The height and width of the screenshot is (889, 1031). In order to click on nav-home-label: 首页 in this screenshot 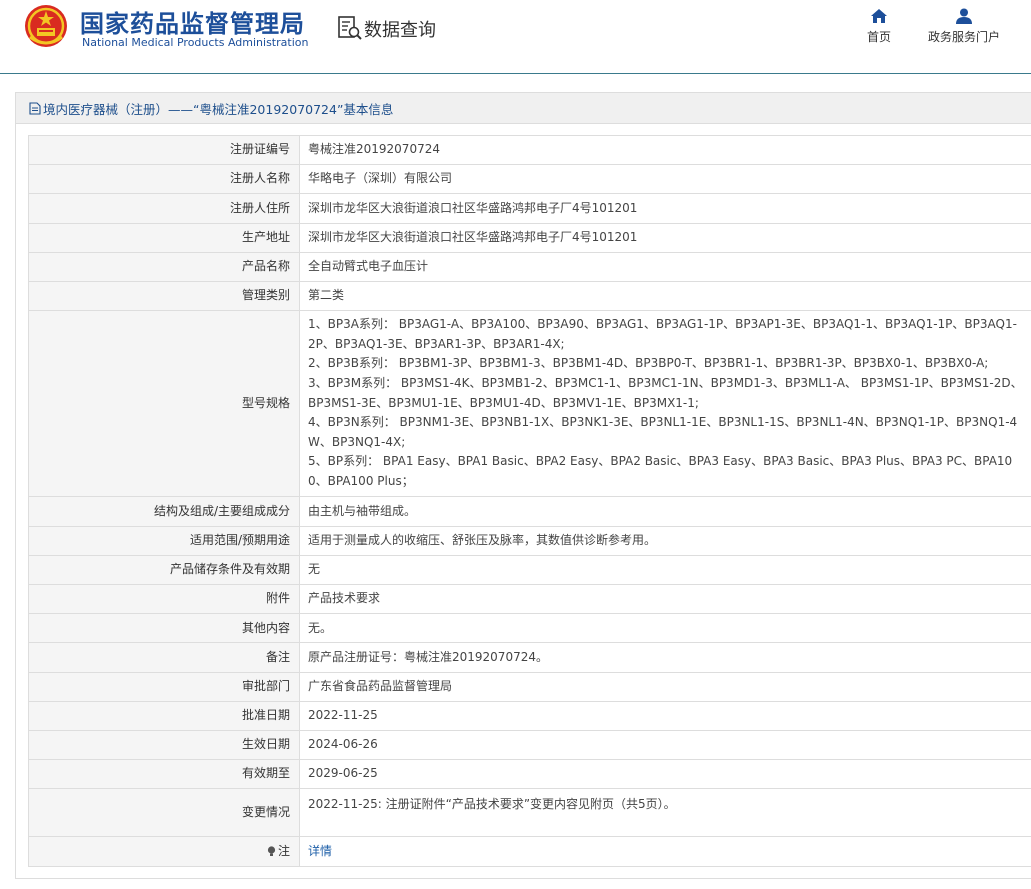, I will do `click(878, 37)`.